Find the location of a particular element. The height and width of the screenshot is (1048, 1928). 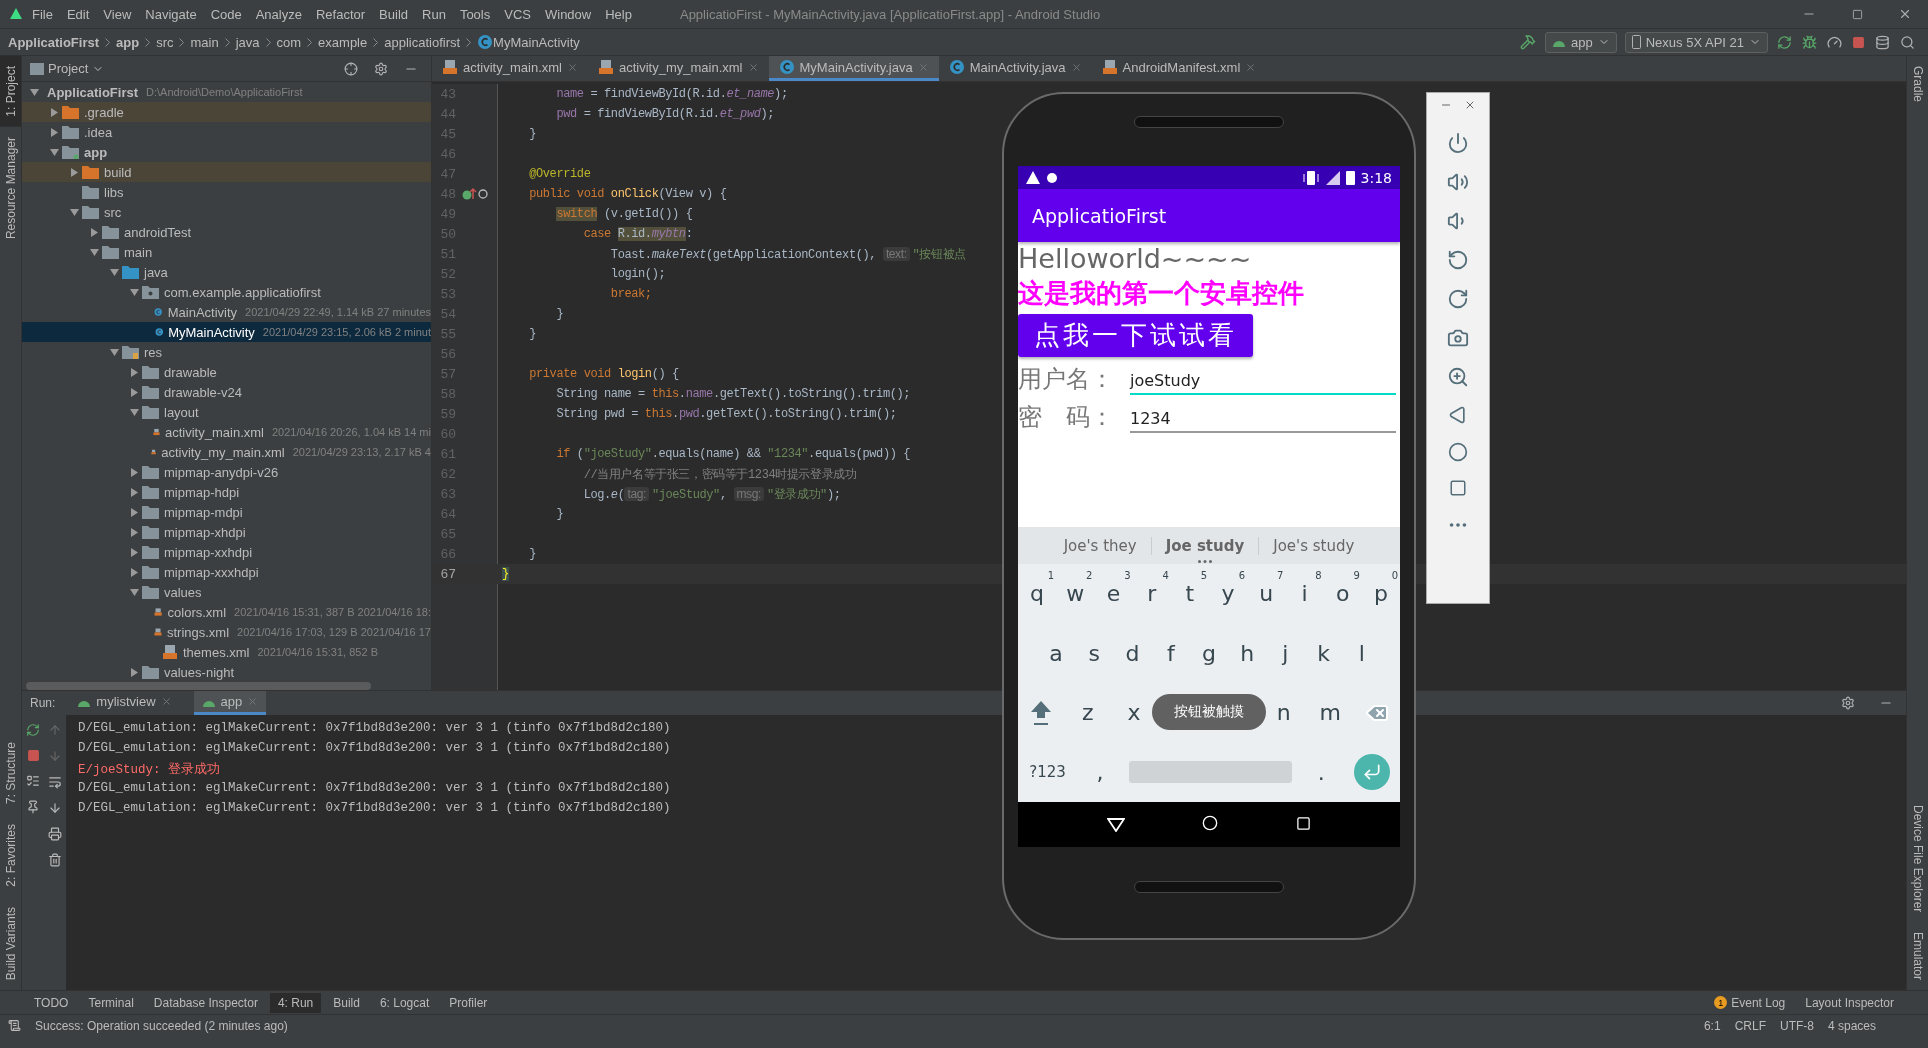

editor-tab: MainActivity.java is located at coordinates (1015, 68).